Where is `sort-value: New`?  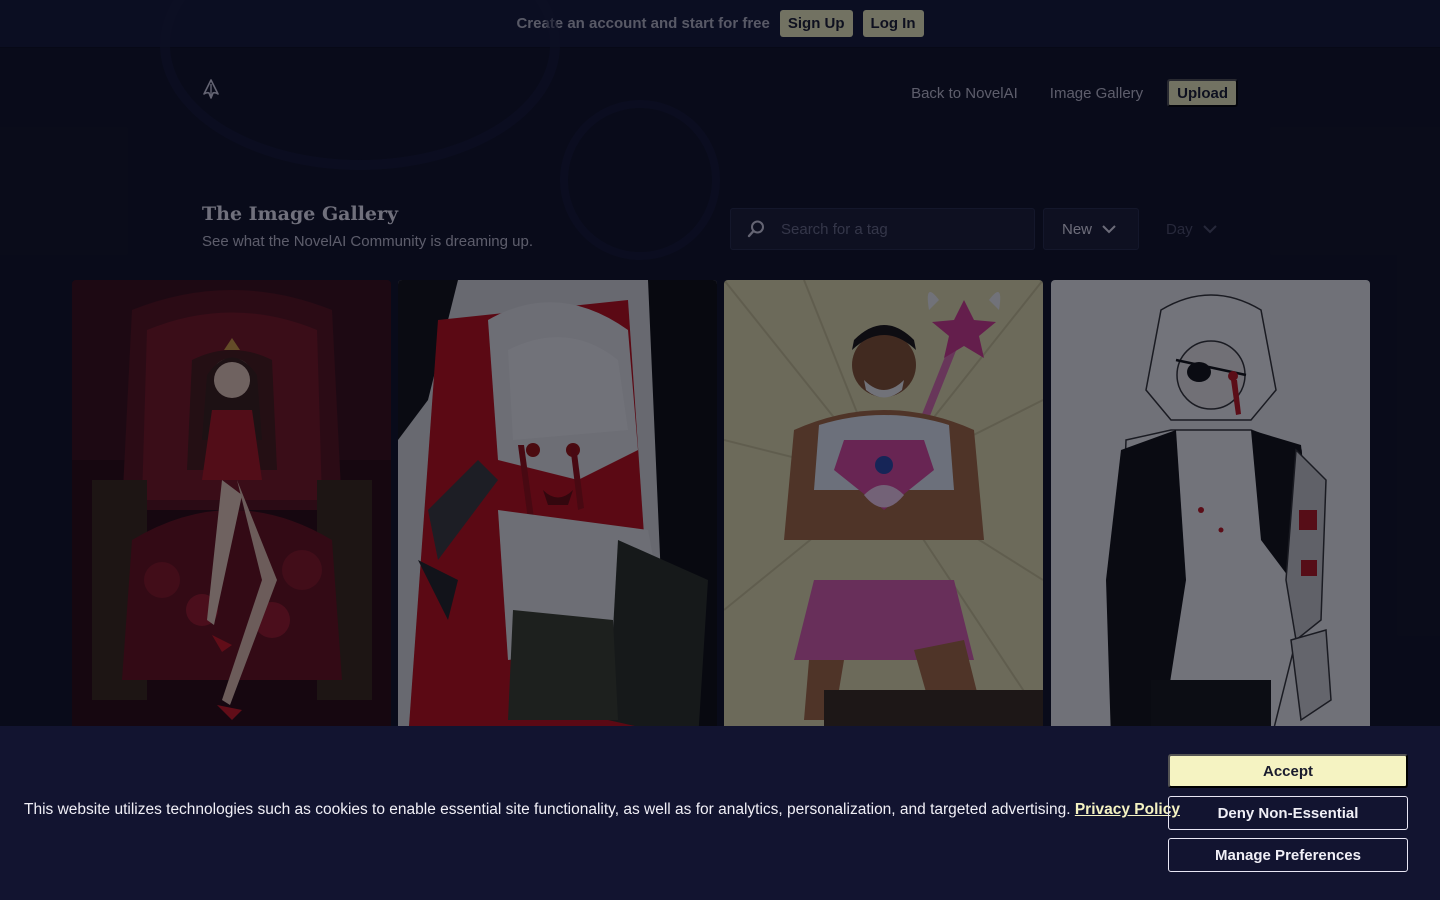
sort-value: New is located at coordinates (1077, 229).